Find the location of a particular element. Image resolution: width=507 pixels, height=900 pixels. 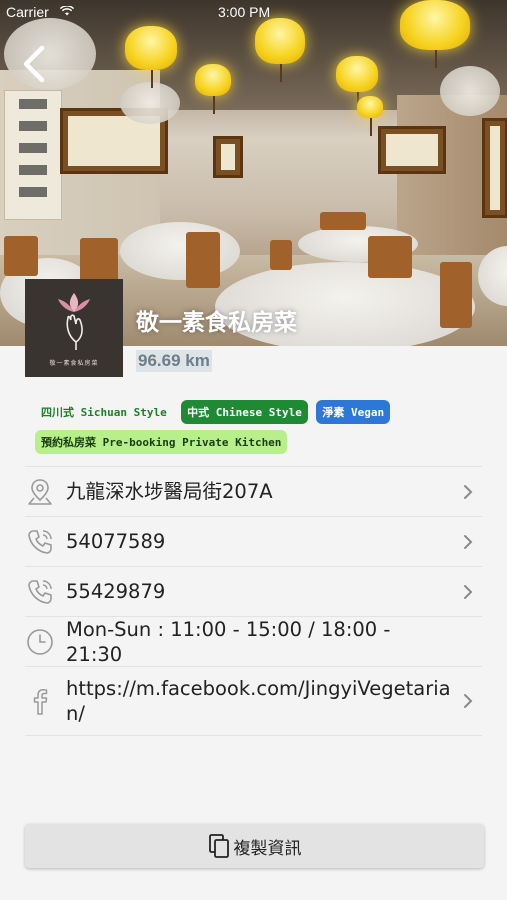

clock-icon is located at coordinates (40, 641).